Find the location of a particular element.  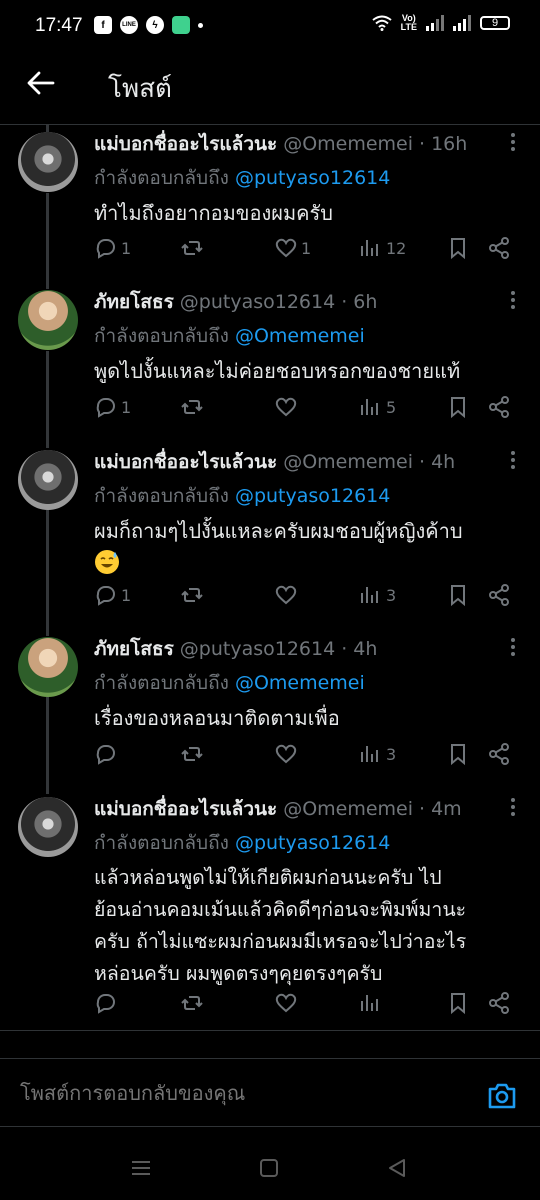

reply-input is located at coordinates (240, 1093).